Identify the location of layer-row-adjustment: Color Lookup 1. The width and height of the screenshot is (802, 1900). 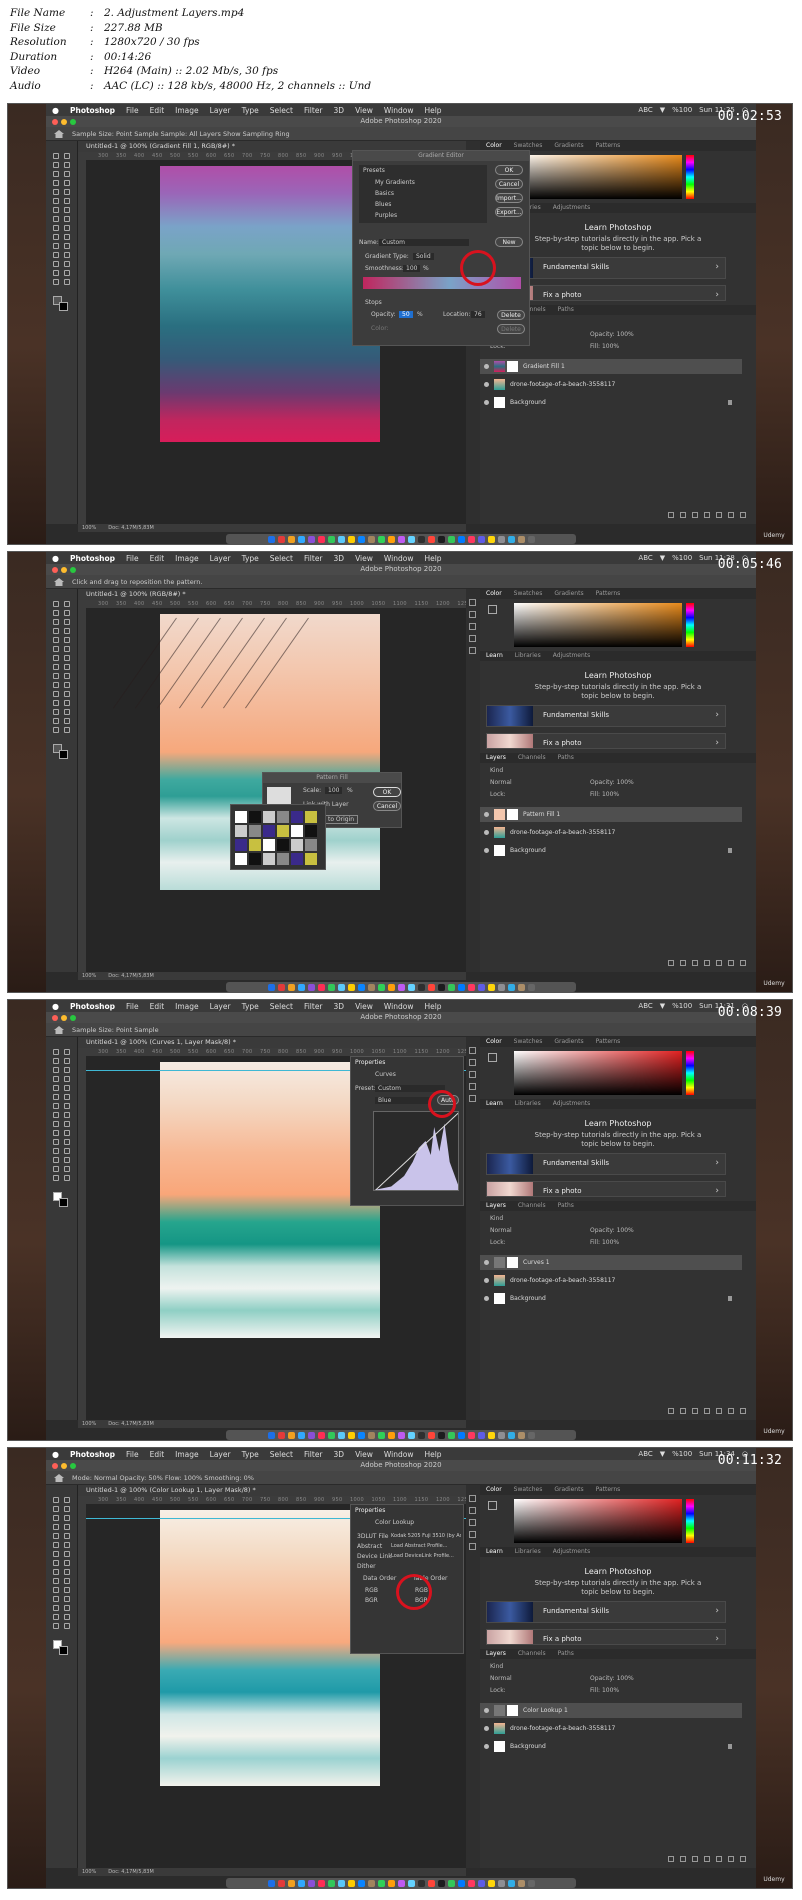
(611, 1710).